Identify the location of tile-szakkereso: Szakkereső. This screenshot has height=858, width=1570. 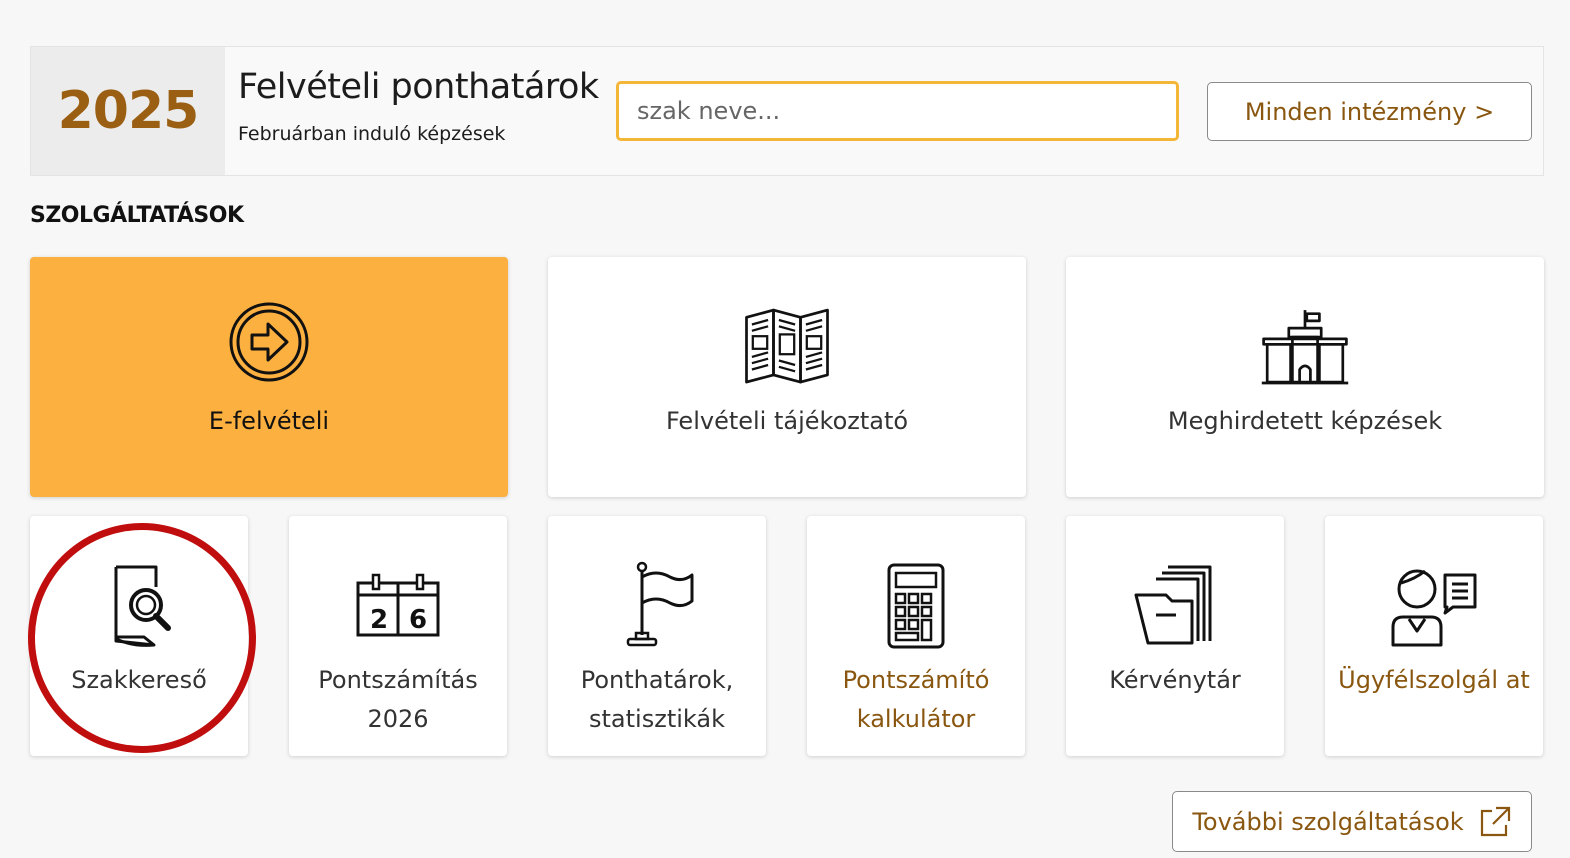
(139, 636).